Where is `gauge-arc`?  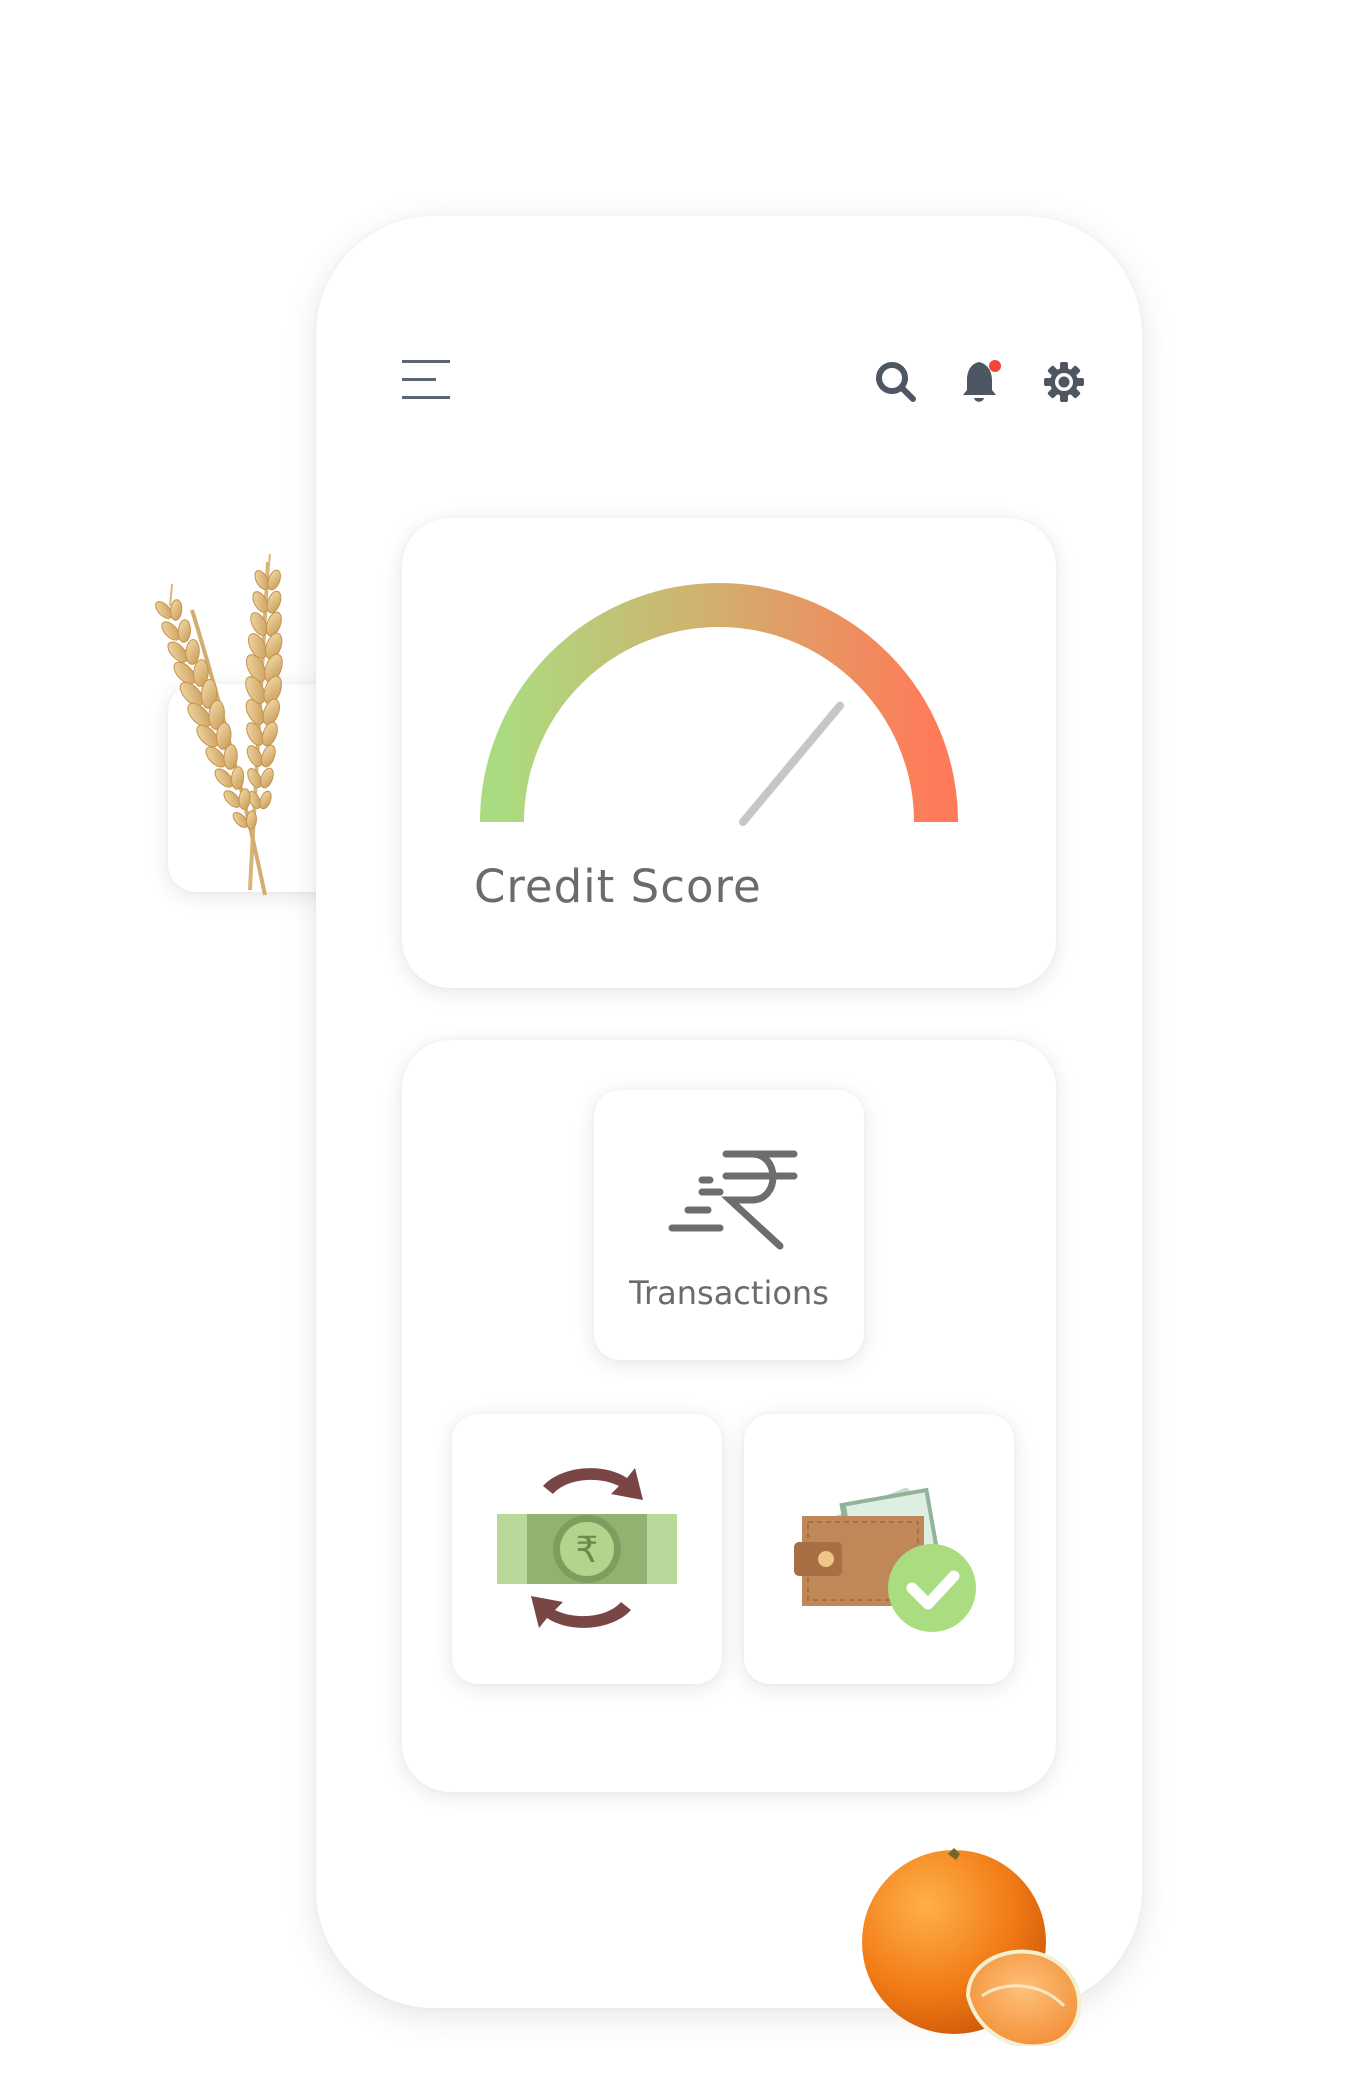 gauge-arc is located at coordinates (719, 703).